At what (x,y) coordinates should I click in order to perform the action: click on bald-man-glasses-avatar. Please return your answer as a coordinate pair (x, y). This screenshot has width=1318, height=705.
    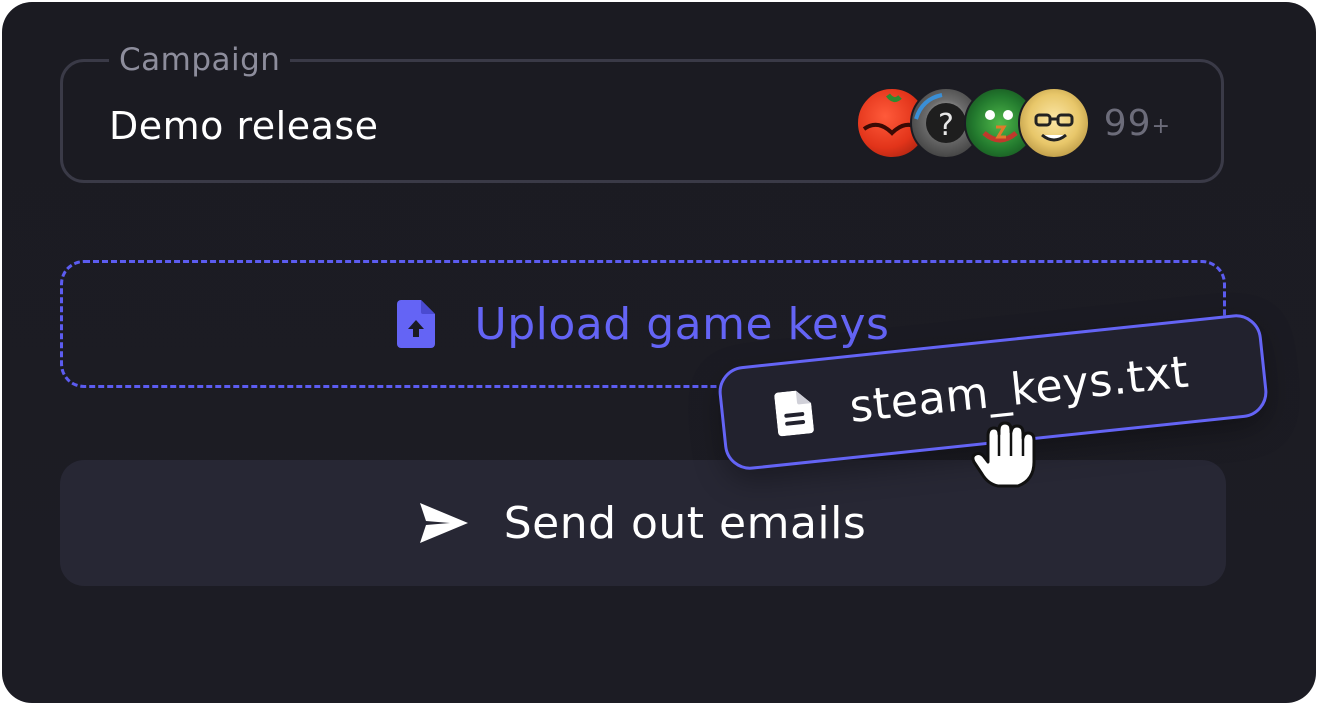
    Looking at the image, I should click on (1053, 123).